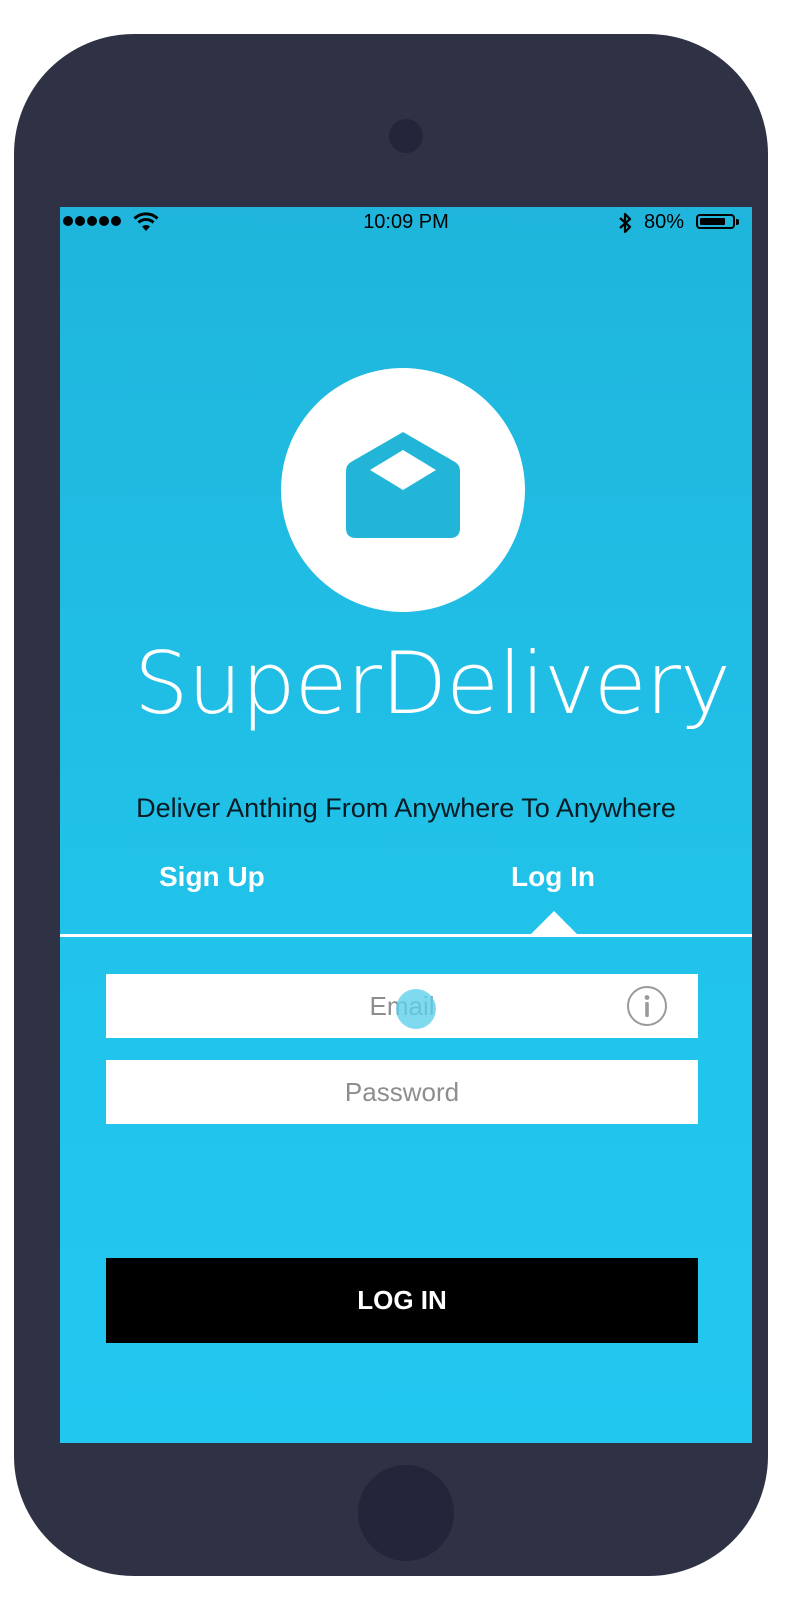  I want to click on tab-divider, so click(406, 935).